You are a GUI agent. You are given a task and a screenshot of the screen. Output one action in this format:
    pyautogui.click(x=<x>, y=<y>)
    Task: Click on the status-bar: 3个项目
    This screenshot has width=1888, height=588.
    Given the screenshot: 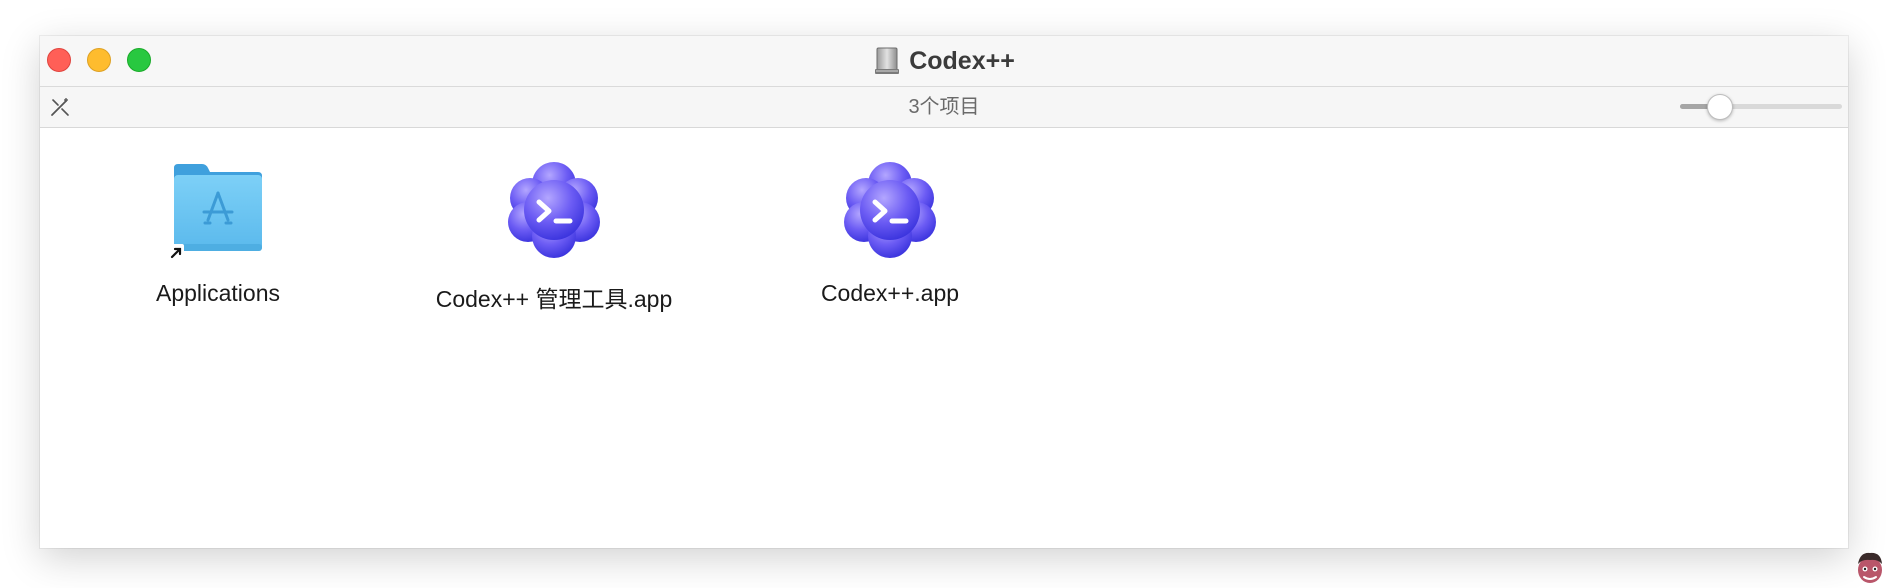 What is the action you would take?
    pyautogui.click(x=944, y=107)
    